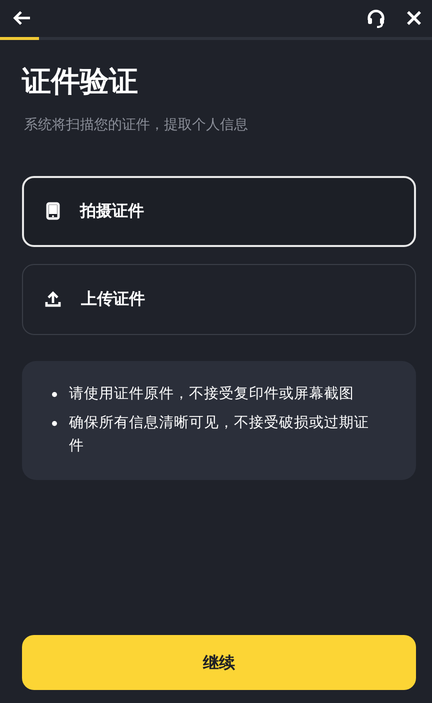 The width and height of the screenshot is (432, 703). Describe the element at coordinates (80, 81) in the screenshot. I see `page-title: 证件验证` at that location.